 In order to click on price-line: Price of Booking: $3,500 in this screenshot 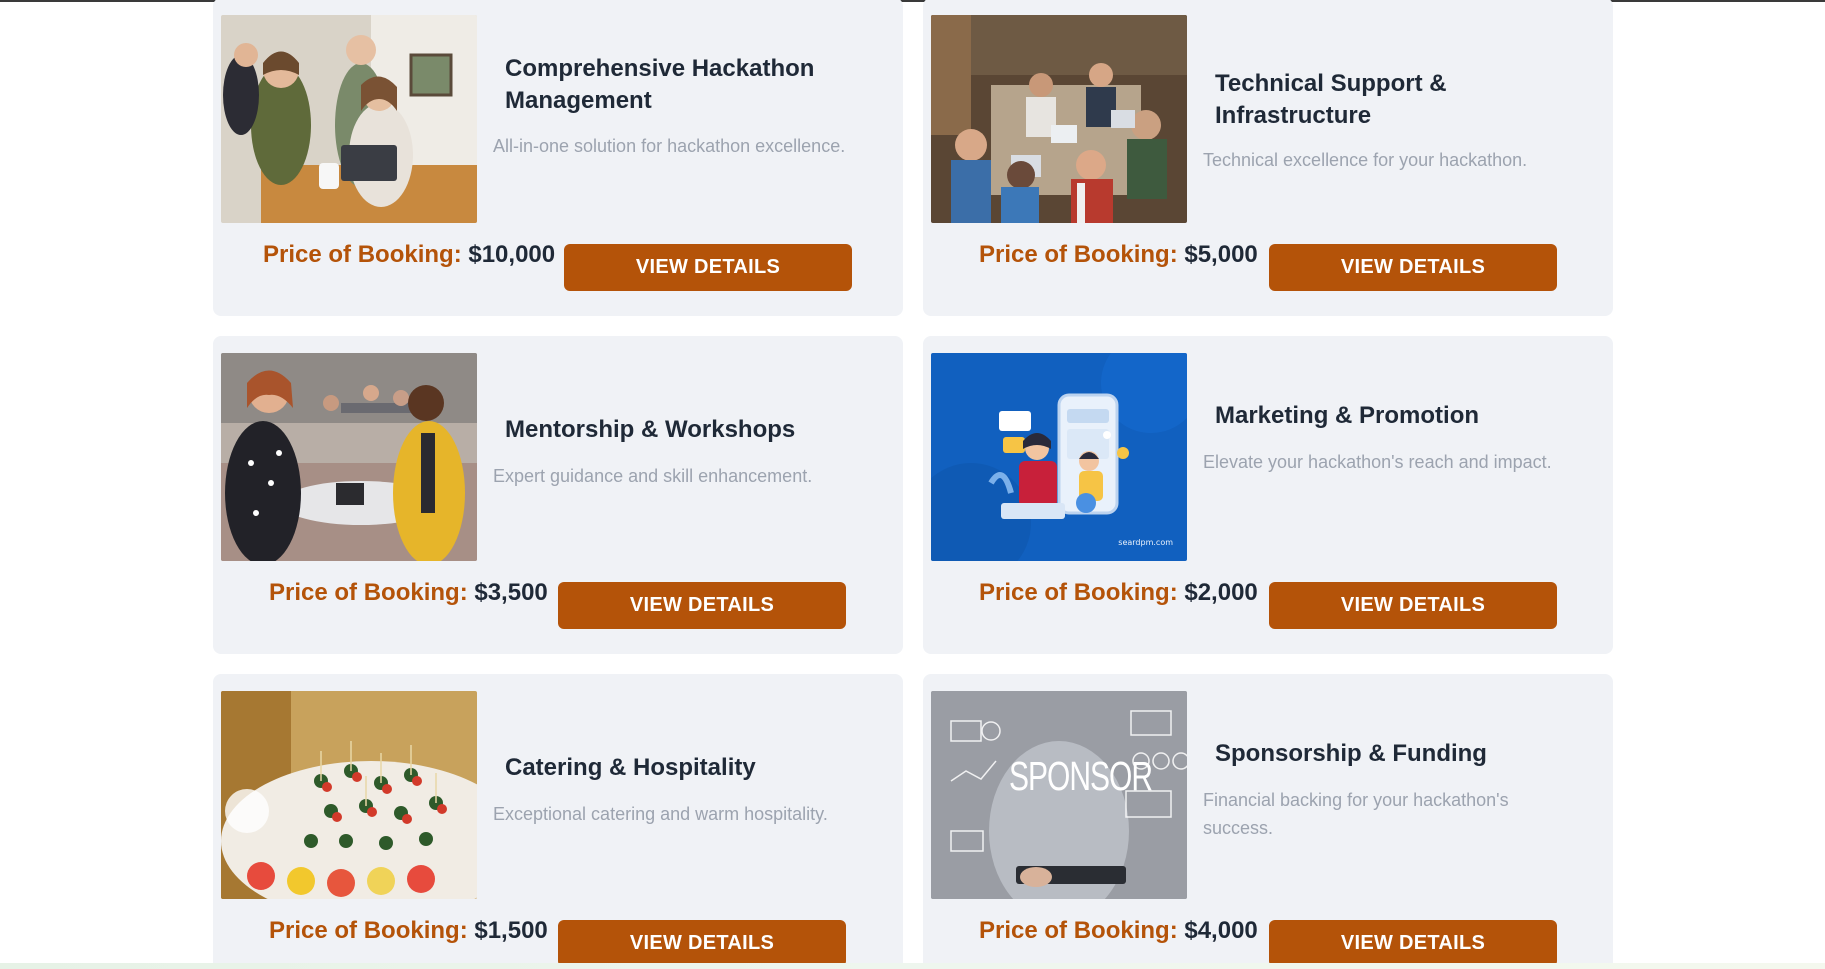, I will do `click(408, 593)`.